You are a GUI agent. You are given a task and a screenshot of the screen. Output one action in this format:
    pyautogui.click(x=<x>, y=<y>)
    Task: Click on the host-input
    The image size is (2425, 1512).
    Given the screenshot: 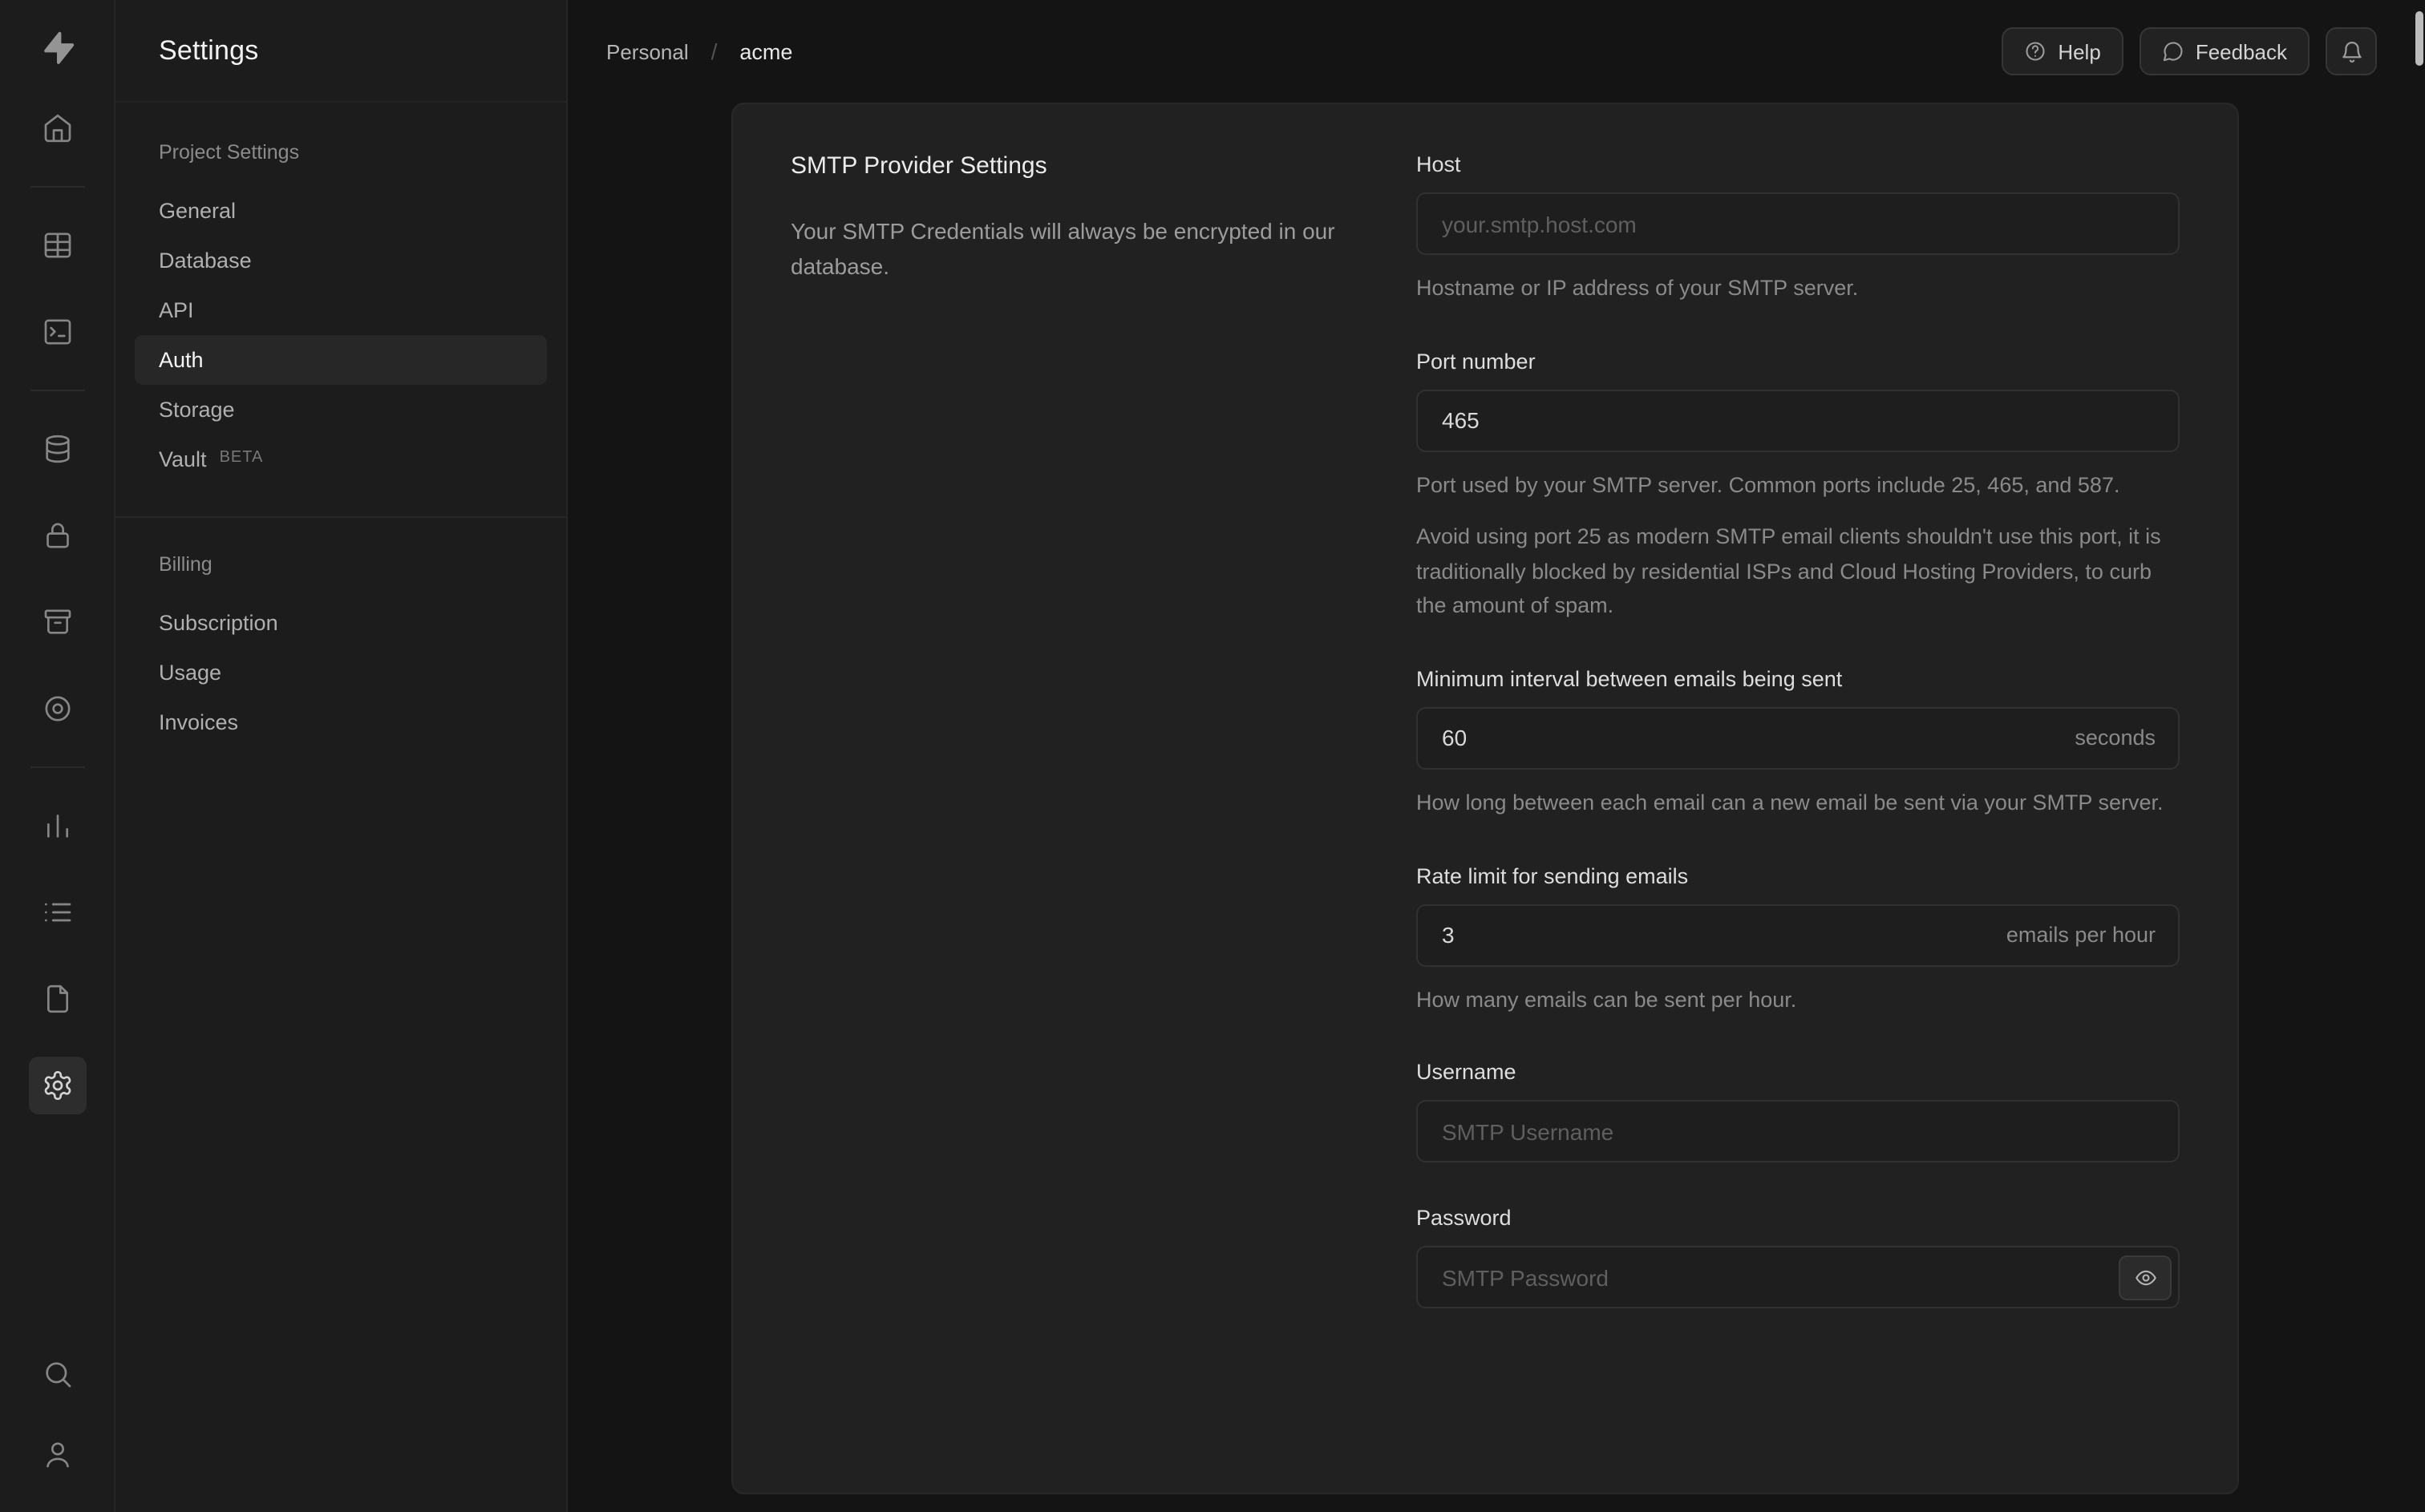 What is the action you would take?
    pyautogui.click(x=1798, y=223)
    